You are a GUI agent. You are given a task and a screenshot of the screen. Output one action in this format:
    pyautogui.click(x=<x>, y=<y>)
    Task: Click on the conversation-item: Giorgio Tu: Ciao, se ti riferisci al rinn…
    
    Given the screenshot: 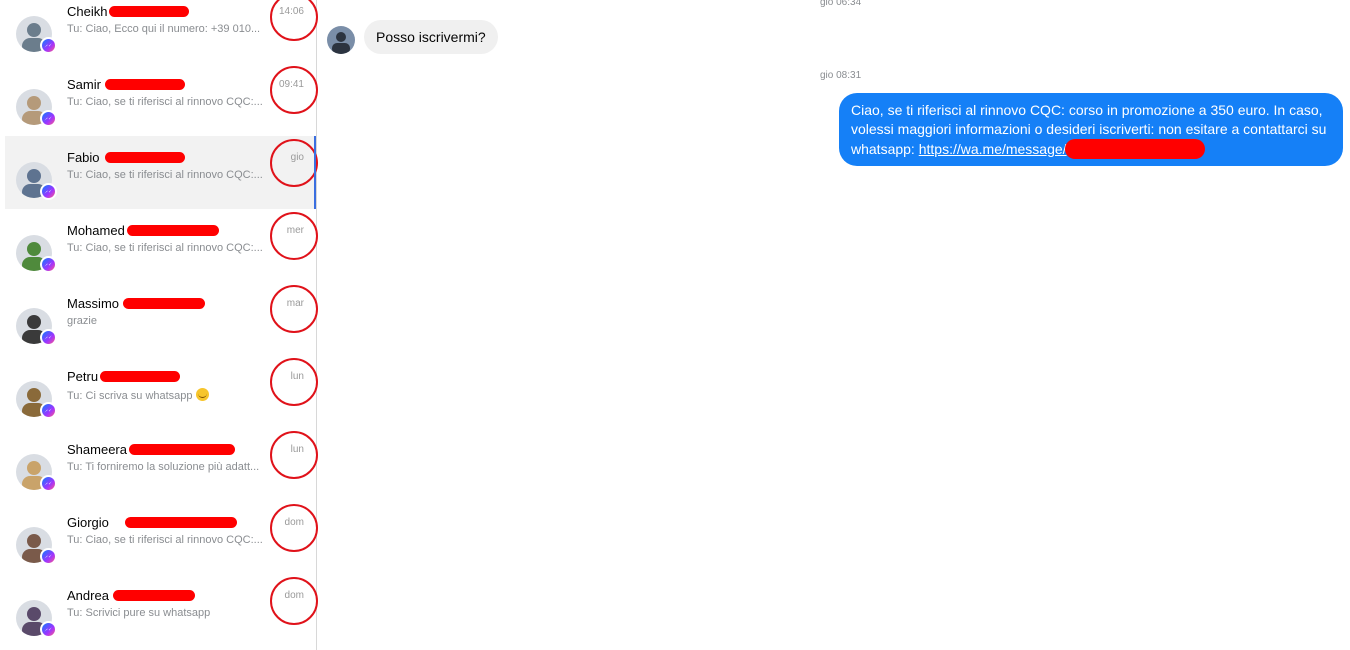 What is the action you would take?
    pyautogui.click(x=161, y=537)
    